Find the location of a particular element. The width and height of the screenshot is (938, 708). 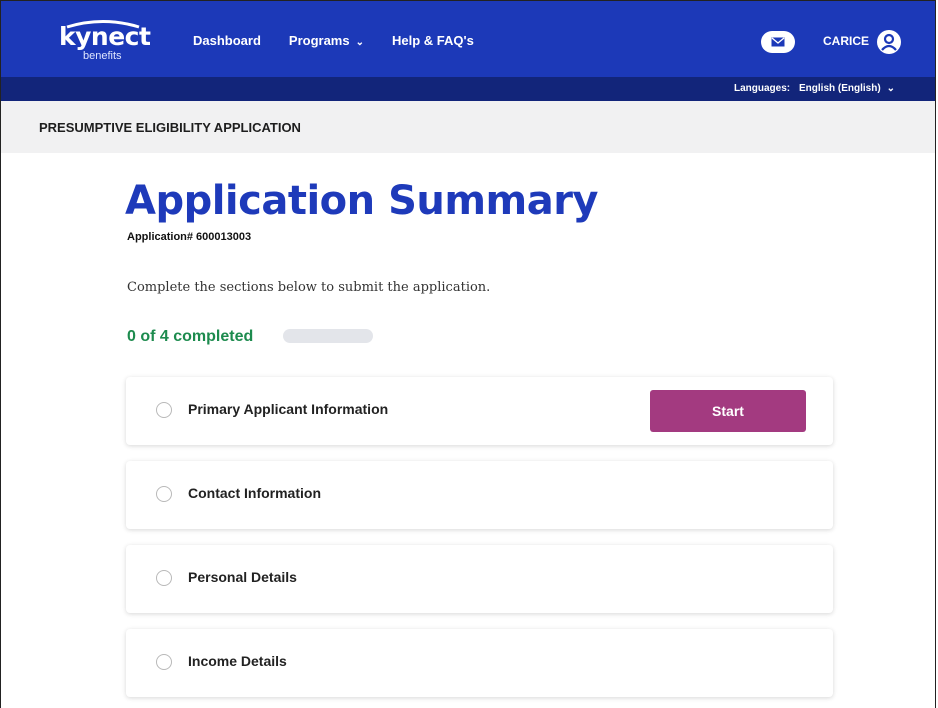

page-header-title: PRESUMPTIVE ELIGIBILITY APPLICATION is located at coordinates (170, 127).